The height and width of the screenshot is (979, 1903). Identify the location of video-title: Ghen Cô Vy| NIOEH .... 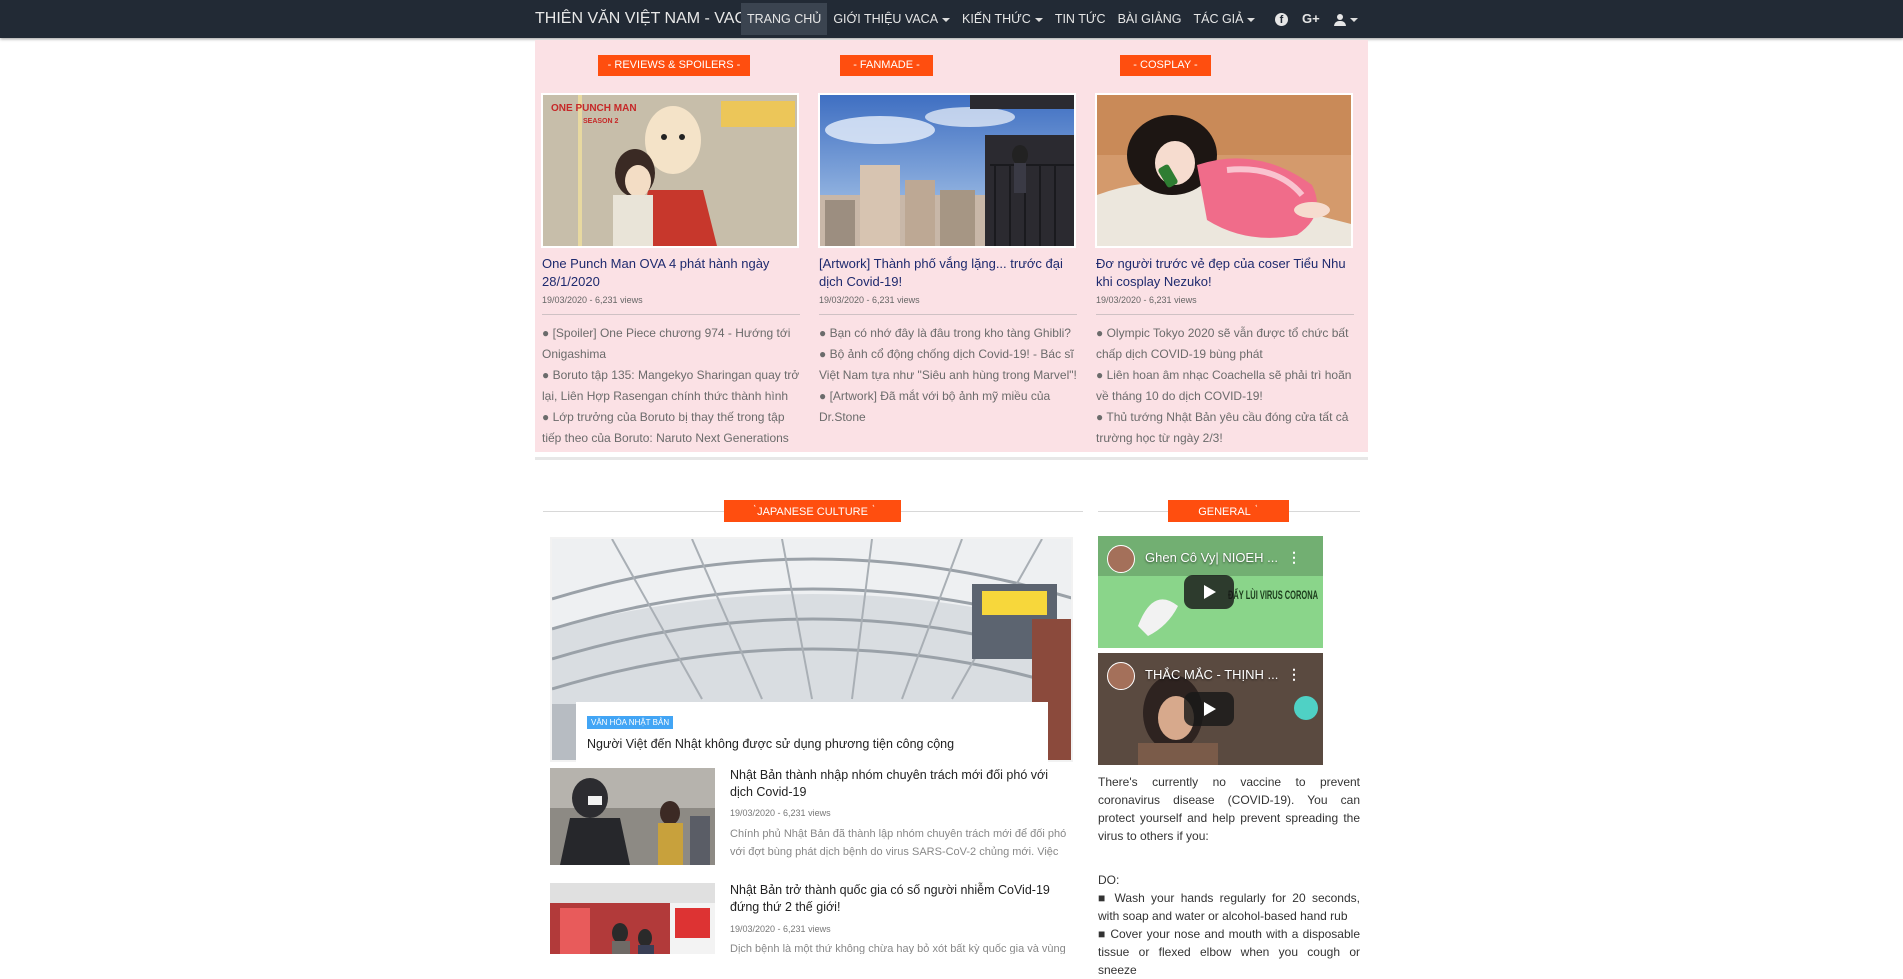
(1211, 557).